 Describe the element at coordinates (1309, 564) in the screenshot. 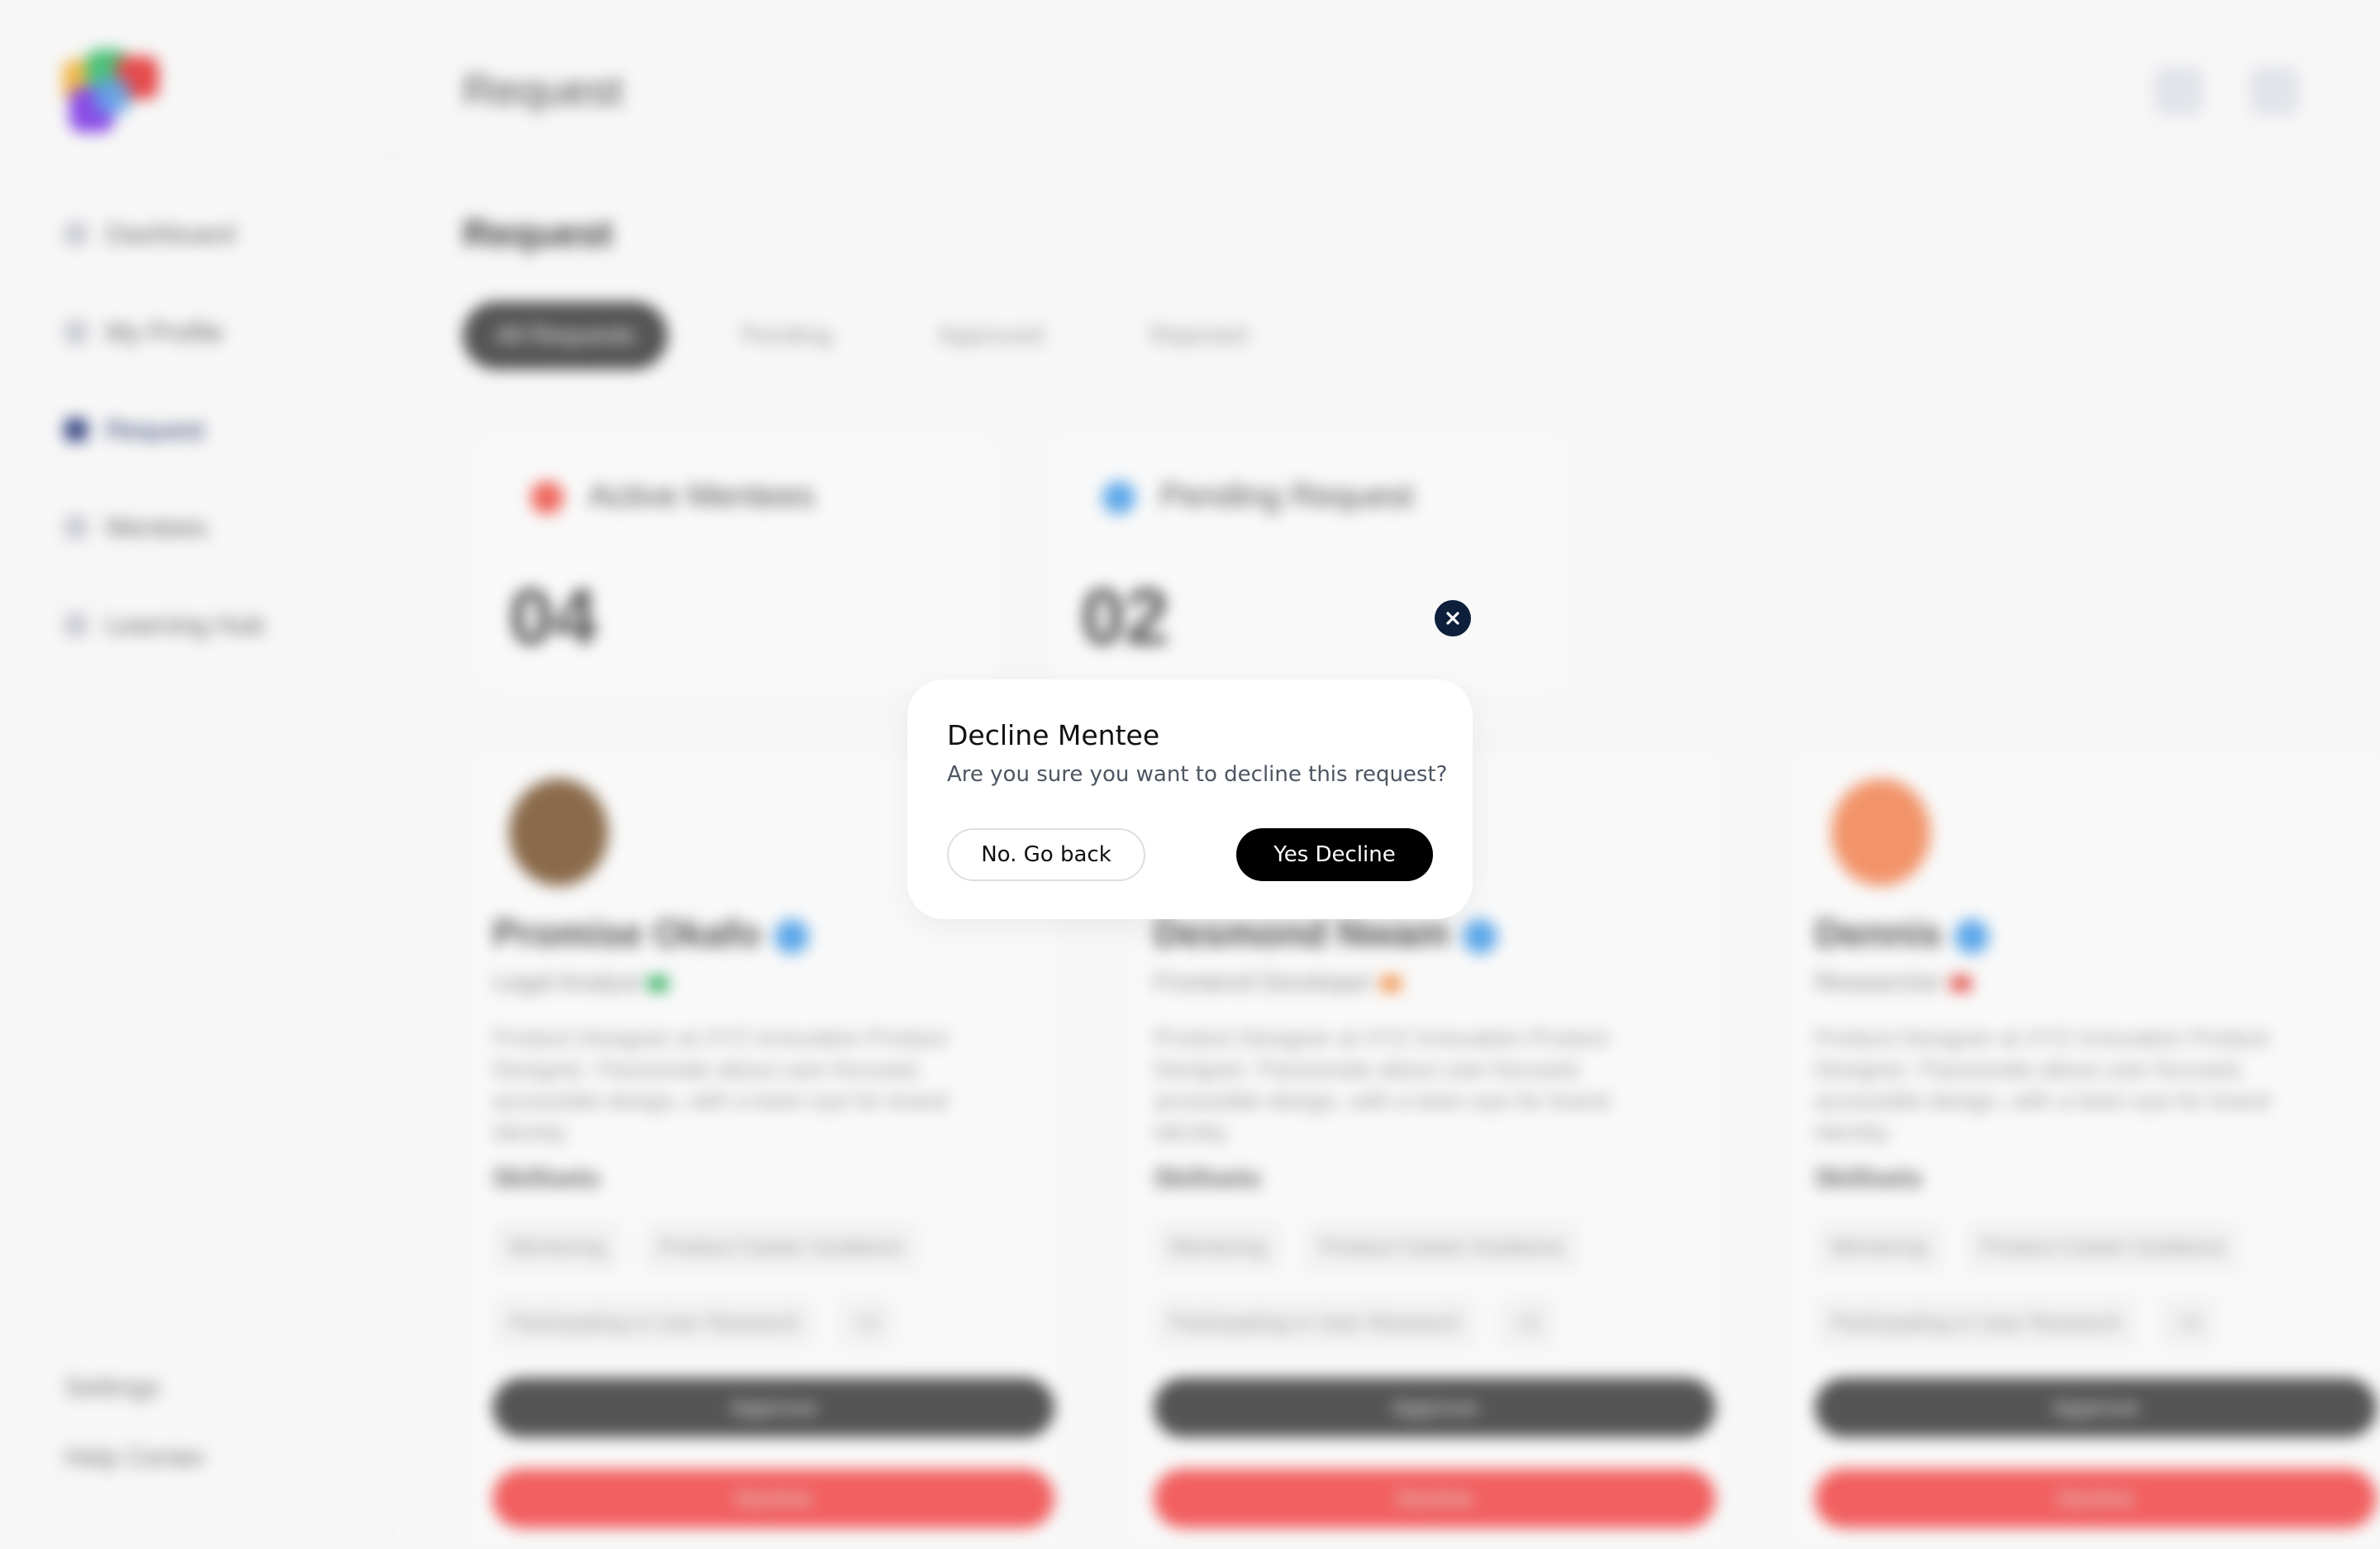

I see `stat-card-pending-request: Pending Request 02` at that location.